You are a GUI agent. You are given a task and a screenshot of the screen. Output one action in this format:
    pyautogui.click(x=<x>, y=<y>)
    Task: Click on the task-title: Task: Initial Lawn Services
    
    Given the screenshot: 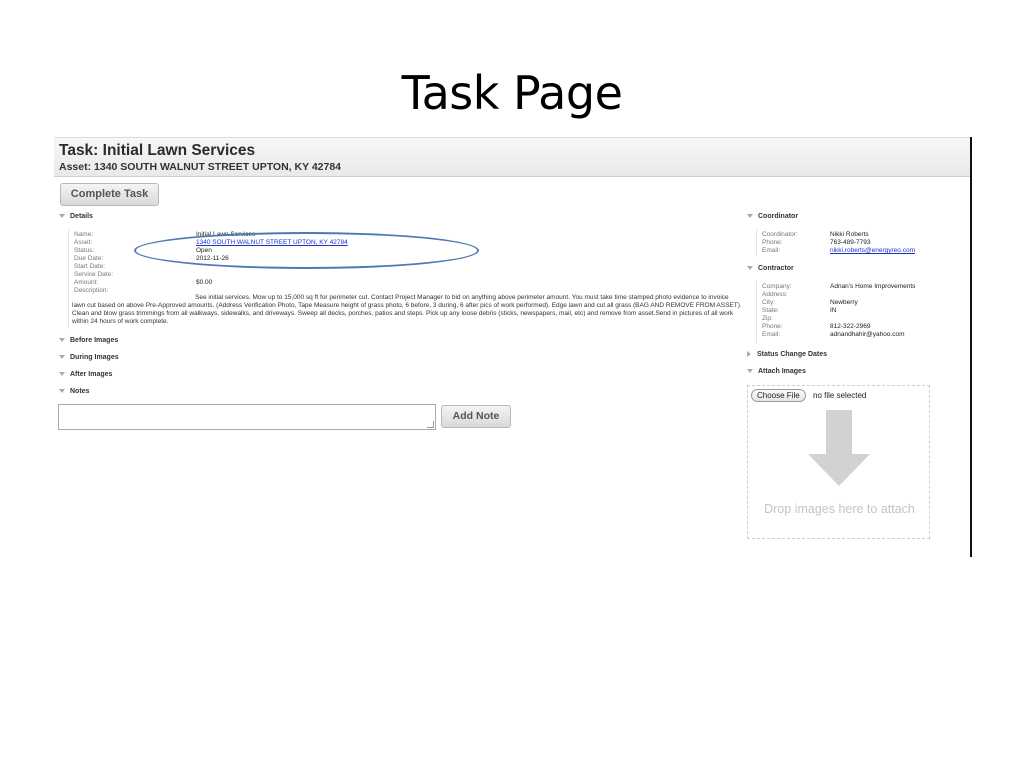 What is the action you would take?
    pyautogui.click(x=157, y=150)
    